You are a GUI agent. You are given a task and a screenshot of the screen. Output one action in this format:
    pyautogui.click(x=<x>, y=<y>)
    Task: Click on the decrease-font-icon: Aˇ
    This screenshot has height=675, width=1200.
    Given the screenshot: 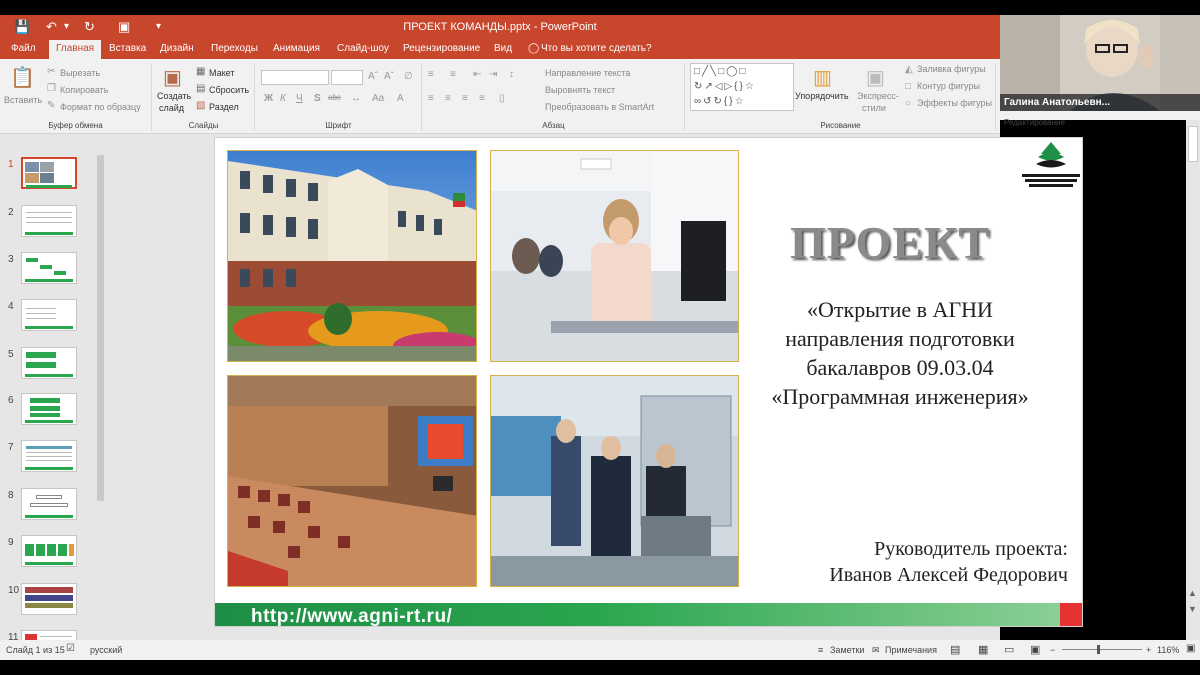 What is the action you would take?
    pyautogui.click(x=389, y=76)
    